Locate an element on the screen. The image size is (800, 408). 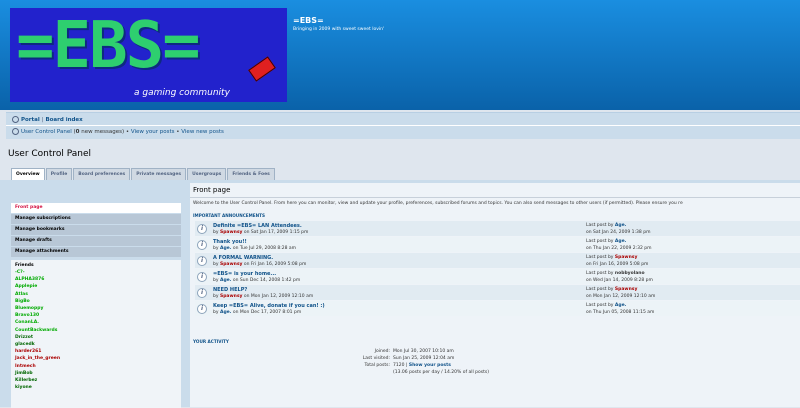
friend-link: JimBob is located at coordinates (96, 373).